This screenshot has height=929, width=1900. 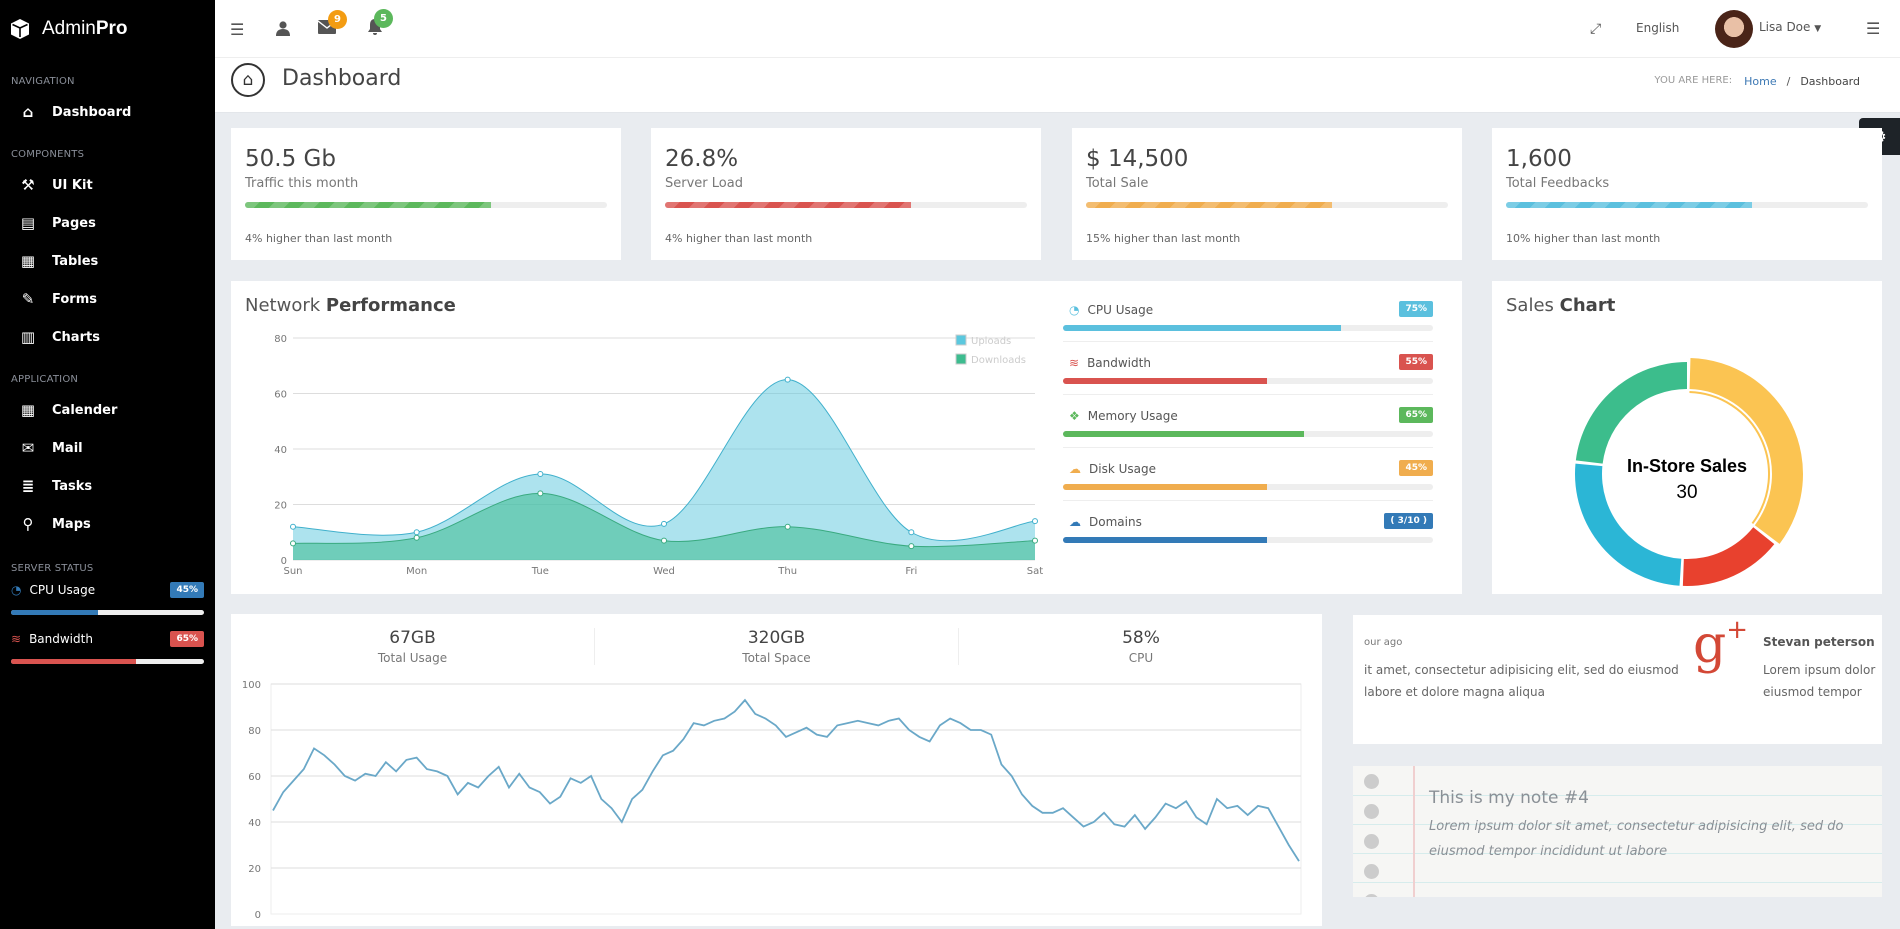 What do you see at coordinates (1248, 368) in the screenshot?
I see `resource-item: ≋ Bandwidth 55%` at bounding box center [1248, 368].